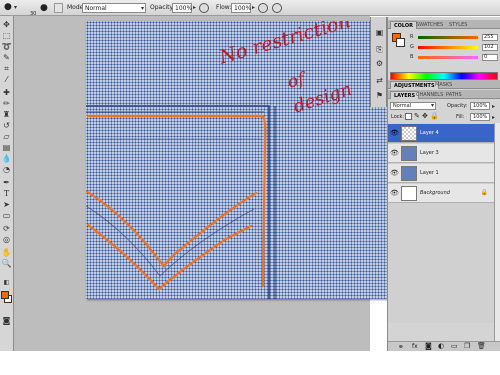  What do you see at coordinates (114, 8) in the screenshot?
I see `mode-select: Normal` at bounding box center [114, 8].